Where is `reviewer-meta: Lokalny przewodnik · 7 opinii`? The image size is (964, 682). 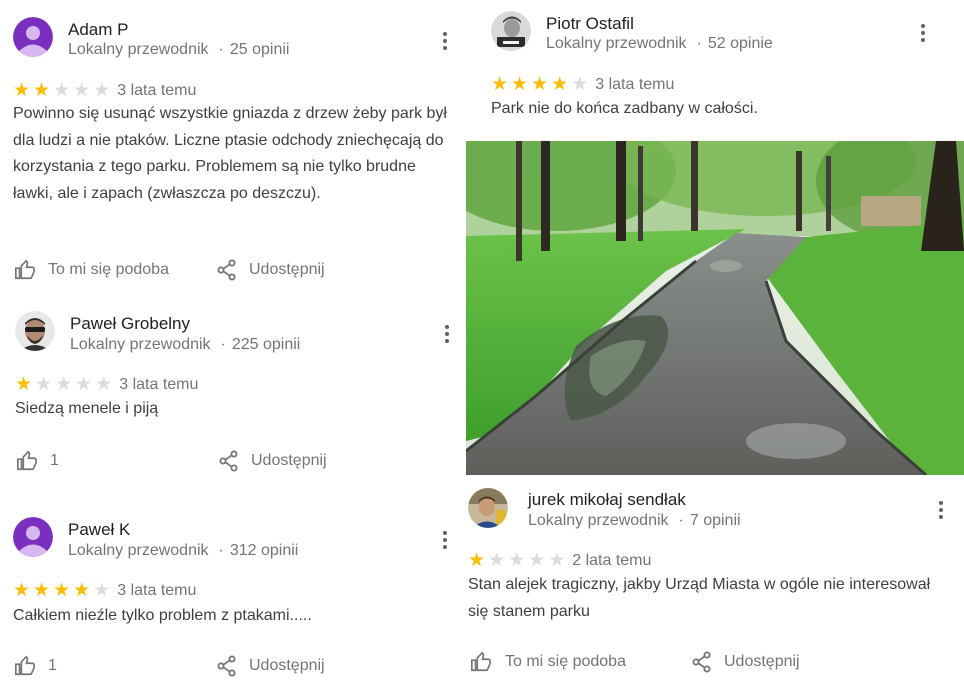 reviewer-meta: Lokalny przewodnik · 7 opinii is located at coordinates (634, 520).